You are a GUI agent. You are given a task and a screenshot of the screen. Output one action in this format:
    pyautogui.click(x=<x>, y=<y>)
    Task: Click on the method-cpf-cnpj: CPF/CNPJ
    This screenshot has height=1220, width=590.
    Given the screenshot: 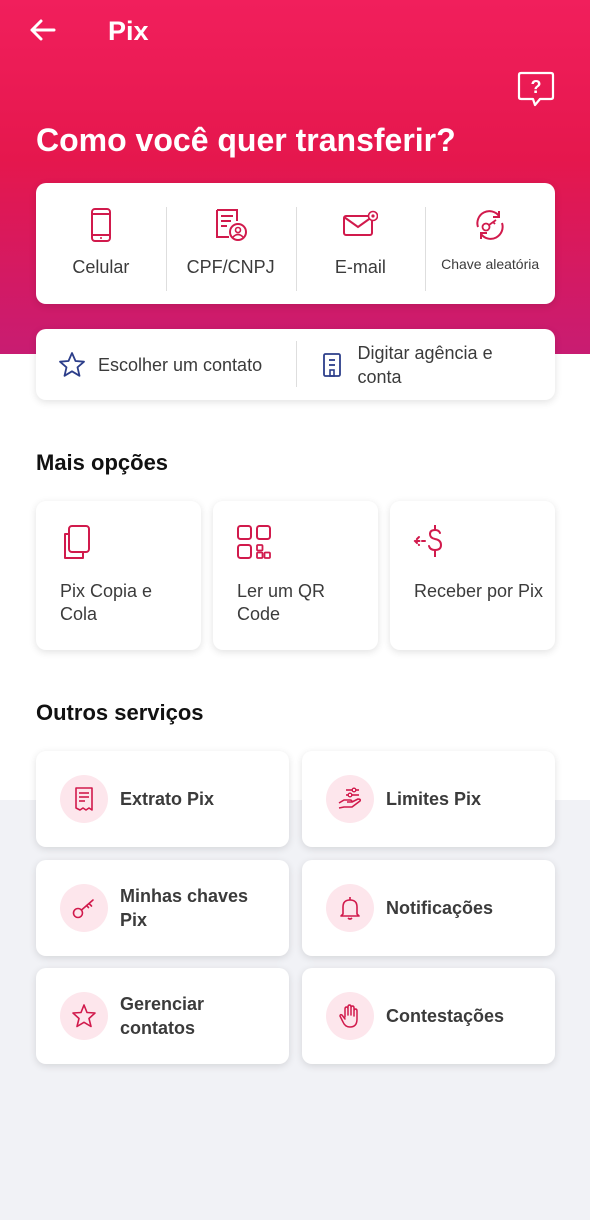 What is the action you would take?
    pyautogui.click(x=230, y=243)
    